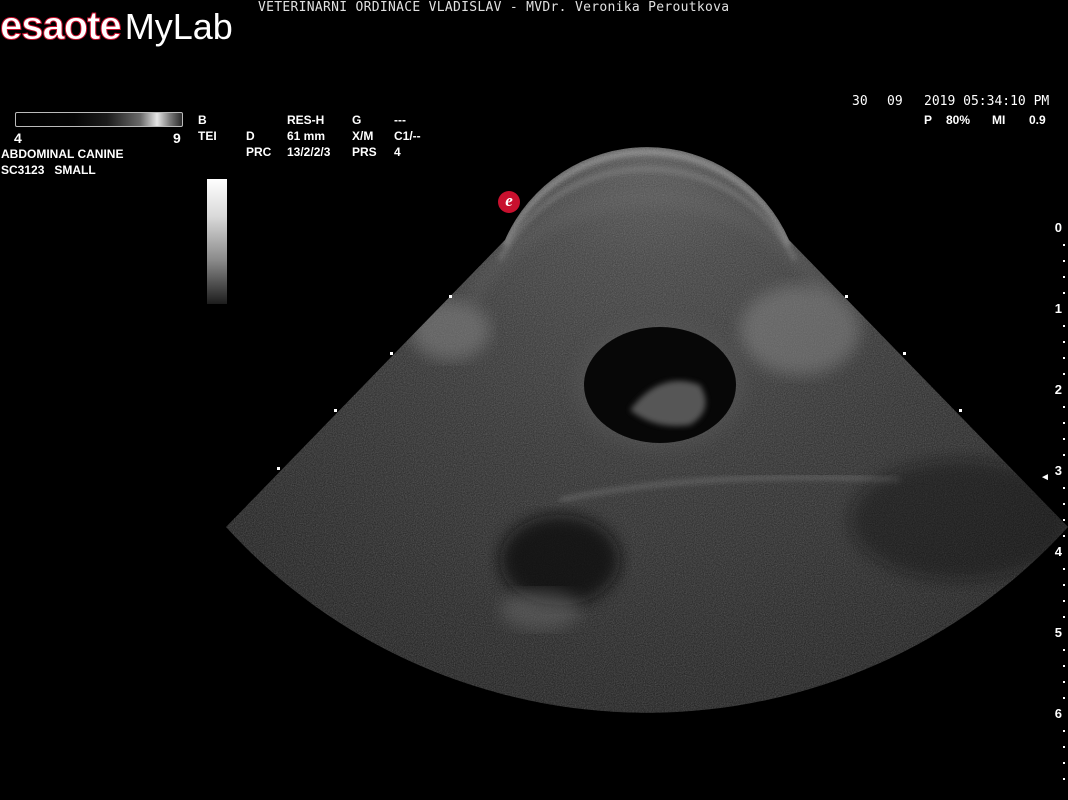 The width and height of the screenshot is (1068, 800). What do you see at coordinates (1058, 632) in the screenshot?
I see `depth-tick-label: 5` at bounding box center [1058, 632].